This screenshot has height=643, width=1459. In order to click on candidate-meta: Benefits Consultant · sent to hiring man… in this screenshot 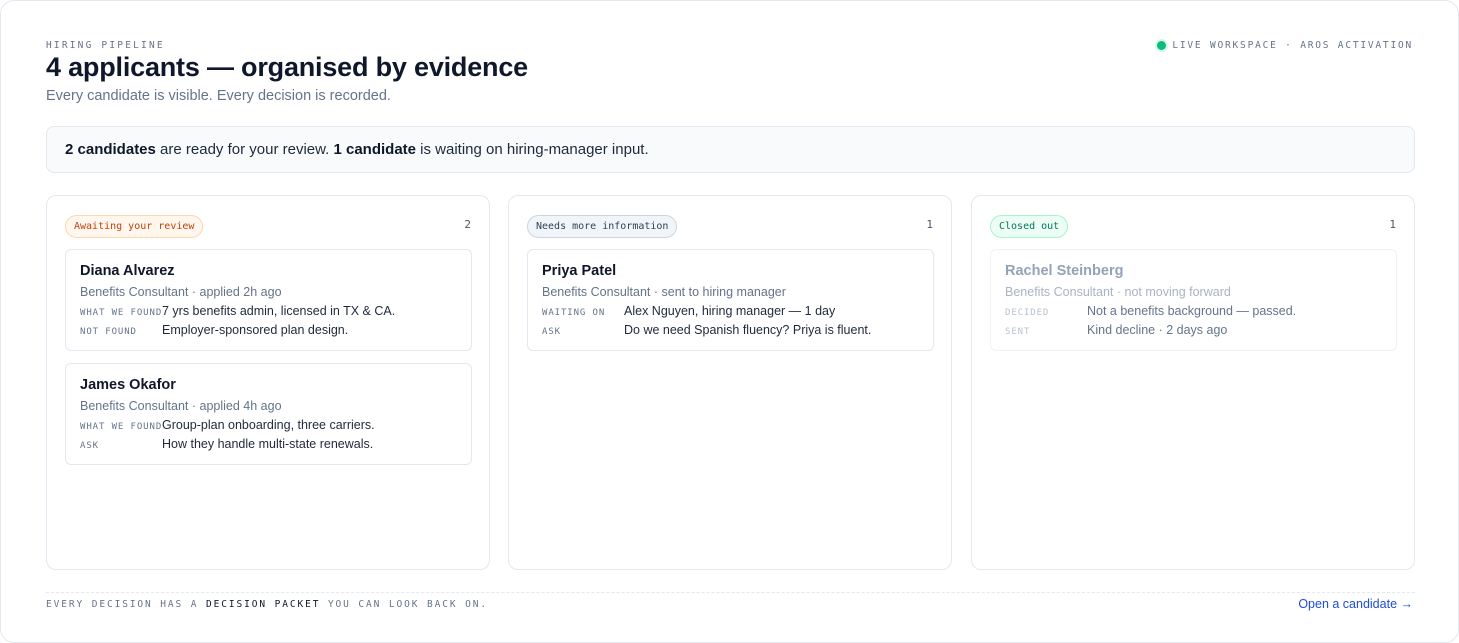, I will do `click(664, 292)`.